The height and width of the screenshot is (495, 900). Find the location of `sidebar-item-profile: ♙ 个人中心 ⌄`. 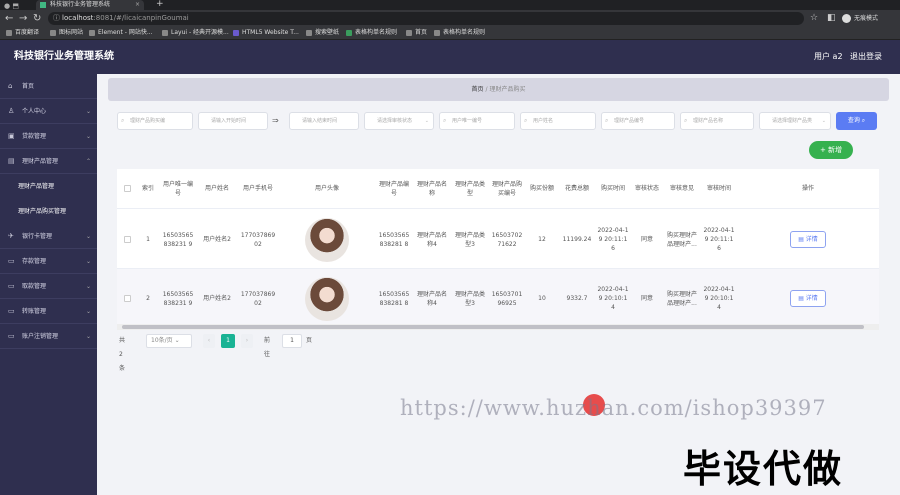

sidebar-item-profile: ♙ 个人中心 ⌄ is located at coordinates (48, 111).